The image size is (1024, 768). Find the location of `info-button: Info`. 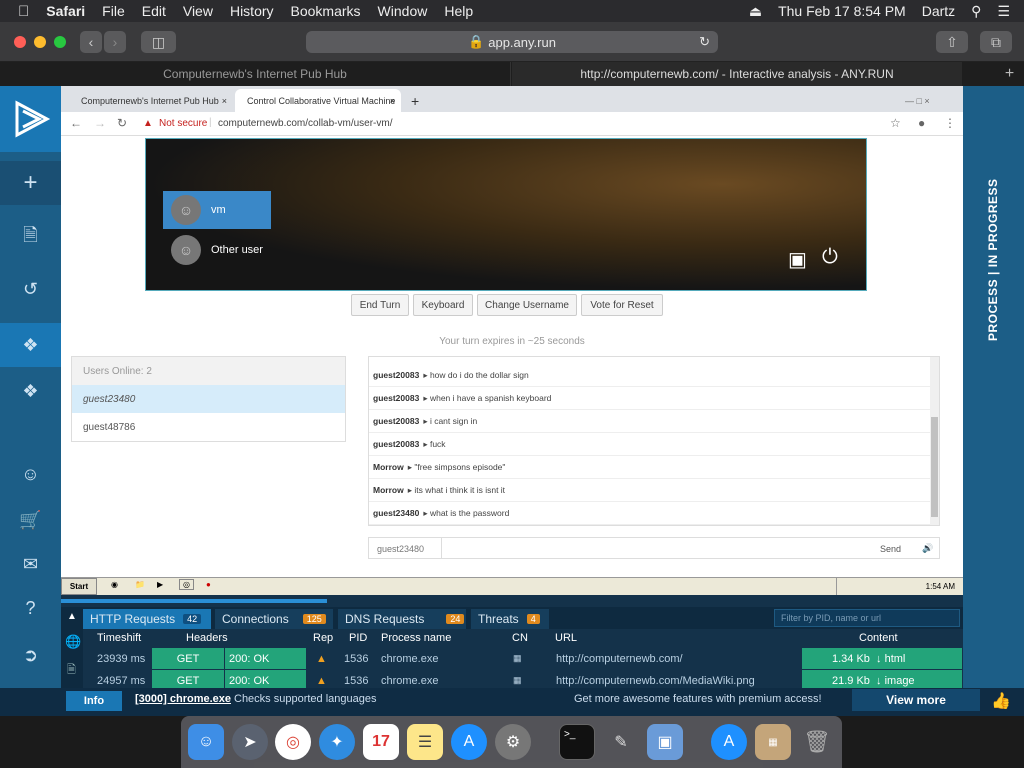

info-button: Info is located at coordinates (94, 701).